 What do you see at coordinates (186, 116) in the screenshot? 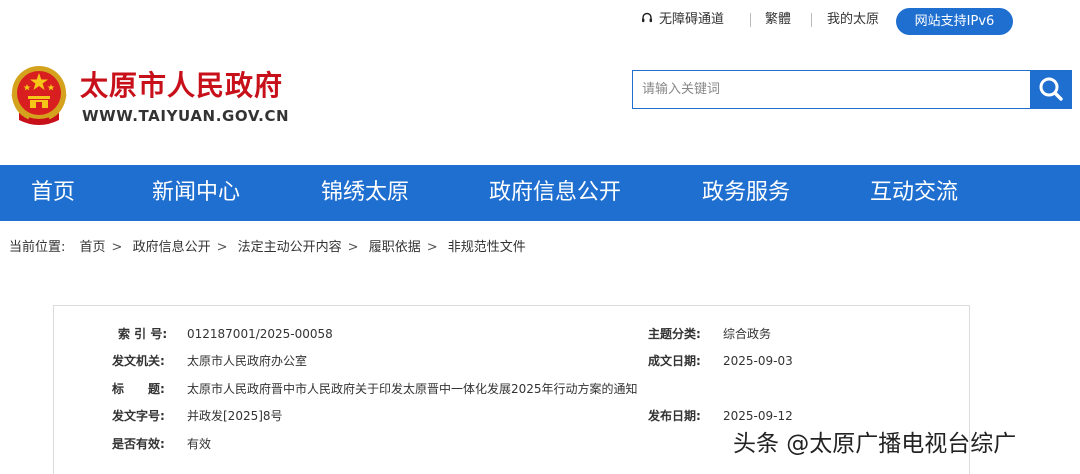
I see `site-url: WWW.TAIYUAN.GOV.CN` at bounding box center [186, 116].